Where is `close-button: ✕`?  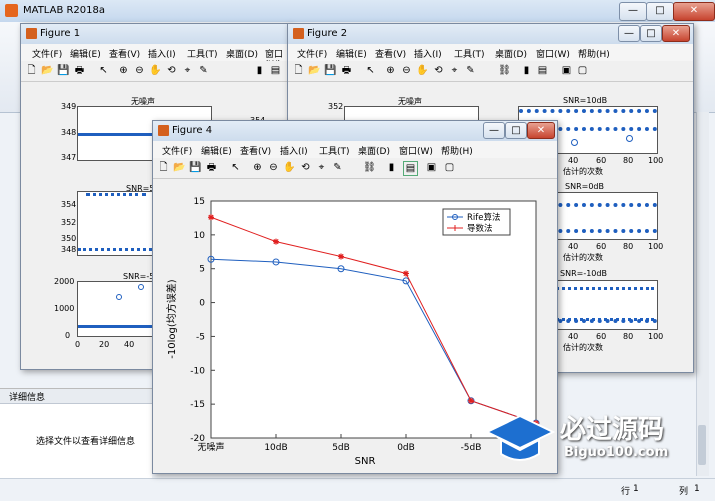
close-button: ✕ is located at coordinates (694, 11).